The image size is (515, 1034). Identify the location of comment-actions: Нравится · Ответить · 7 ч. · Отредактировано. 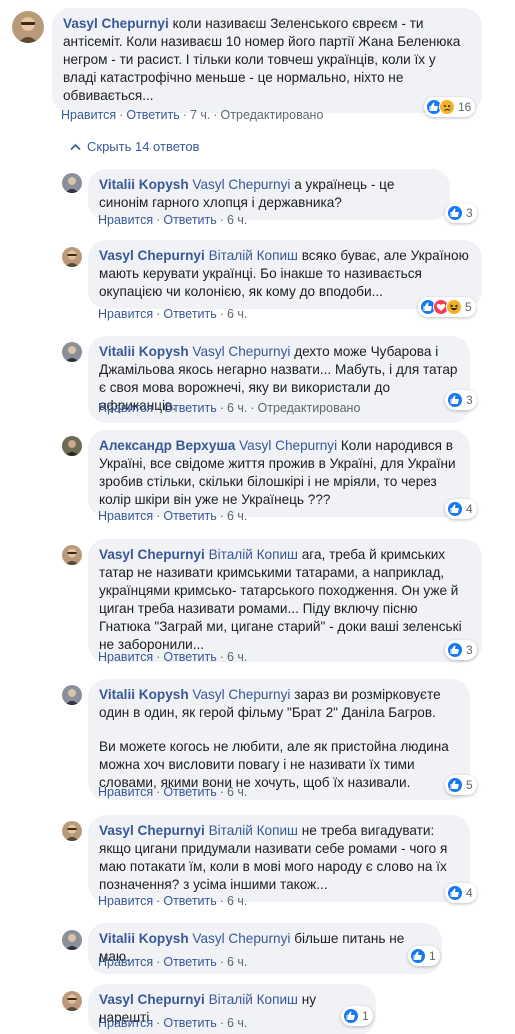
(192, 115).